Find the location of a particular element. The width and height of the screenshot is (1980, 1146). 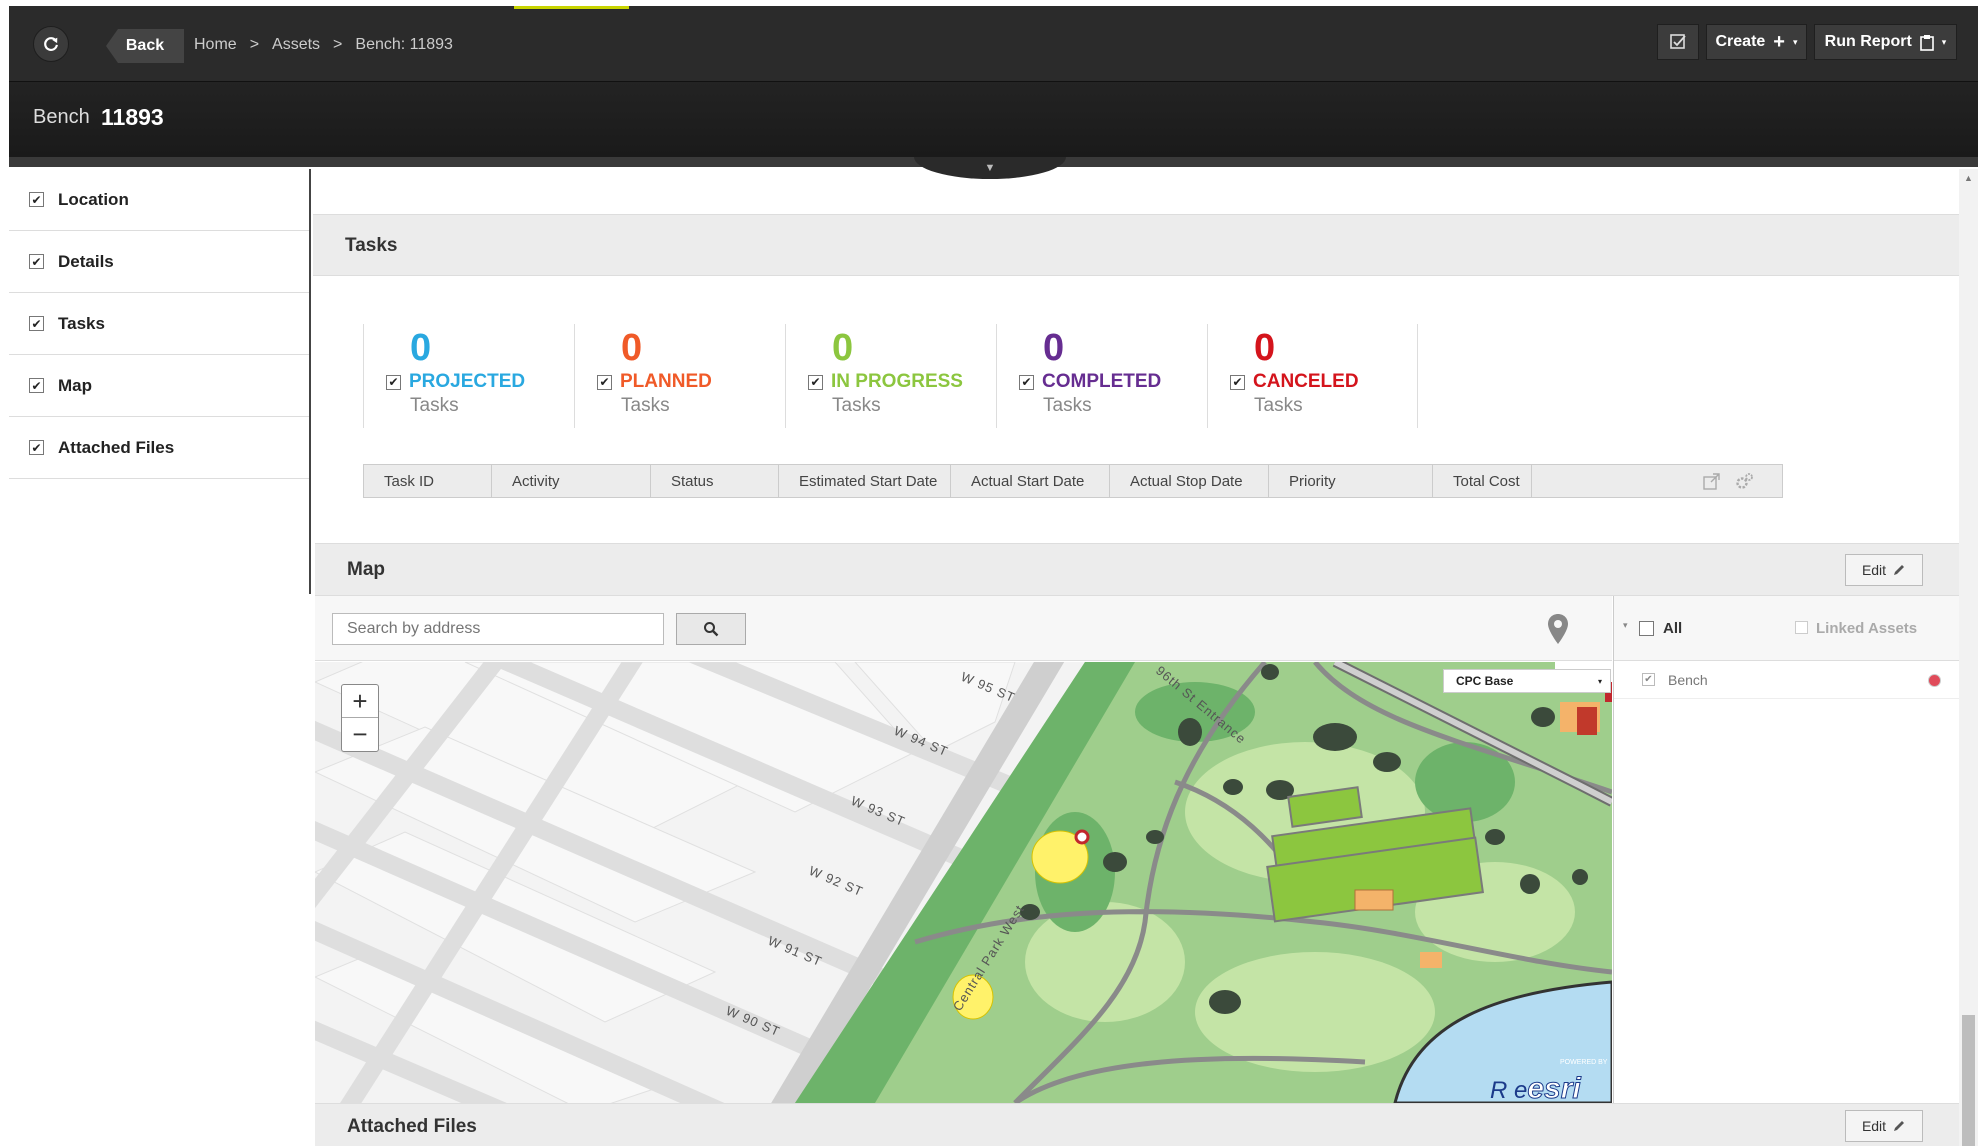

stat-label: PROJECTED is located at coordinates (467, 381).